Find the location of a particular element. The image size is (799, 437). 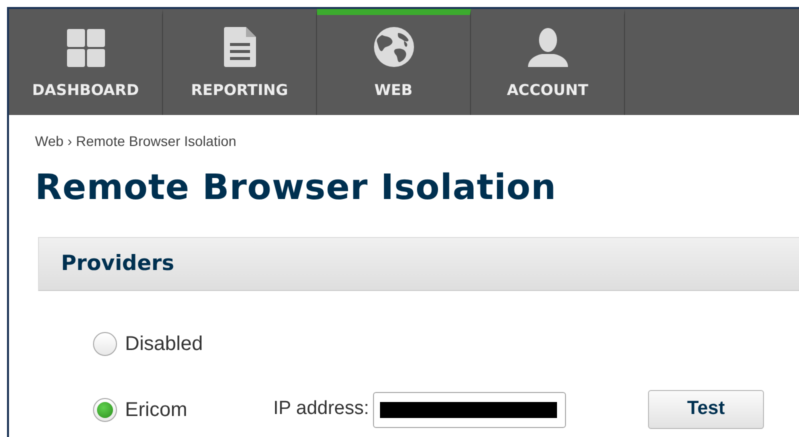

nav-tab: WEB is located at coordinates (394, 62).